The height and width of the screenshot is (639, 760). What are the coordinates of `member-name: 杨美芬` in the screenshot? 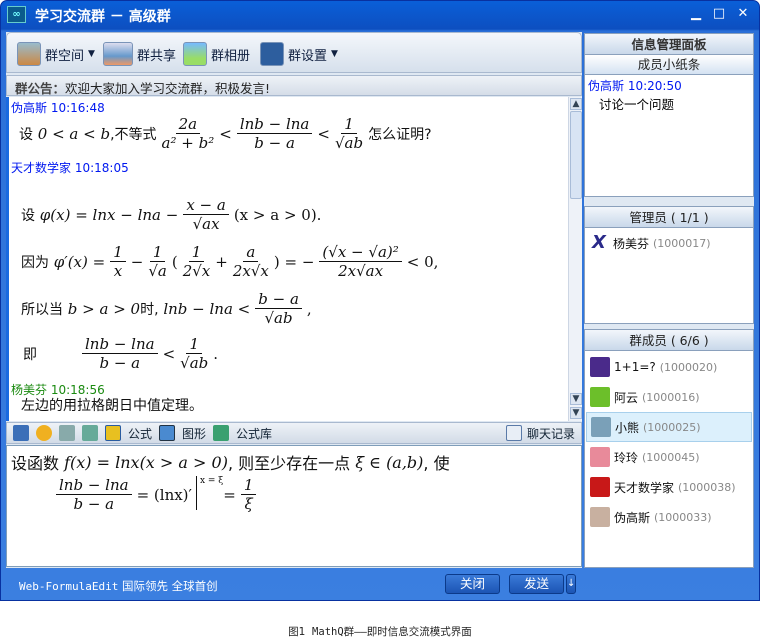 It's located at (631, 243).